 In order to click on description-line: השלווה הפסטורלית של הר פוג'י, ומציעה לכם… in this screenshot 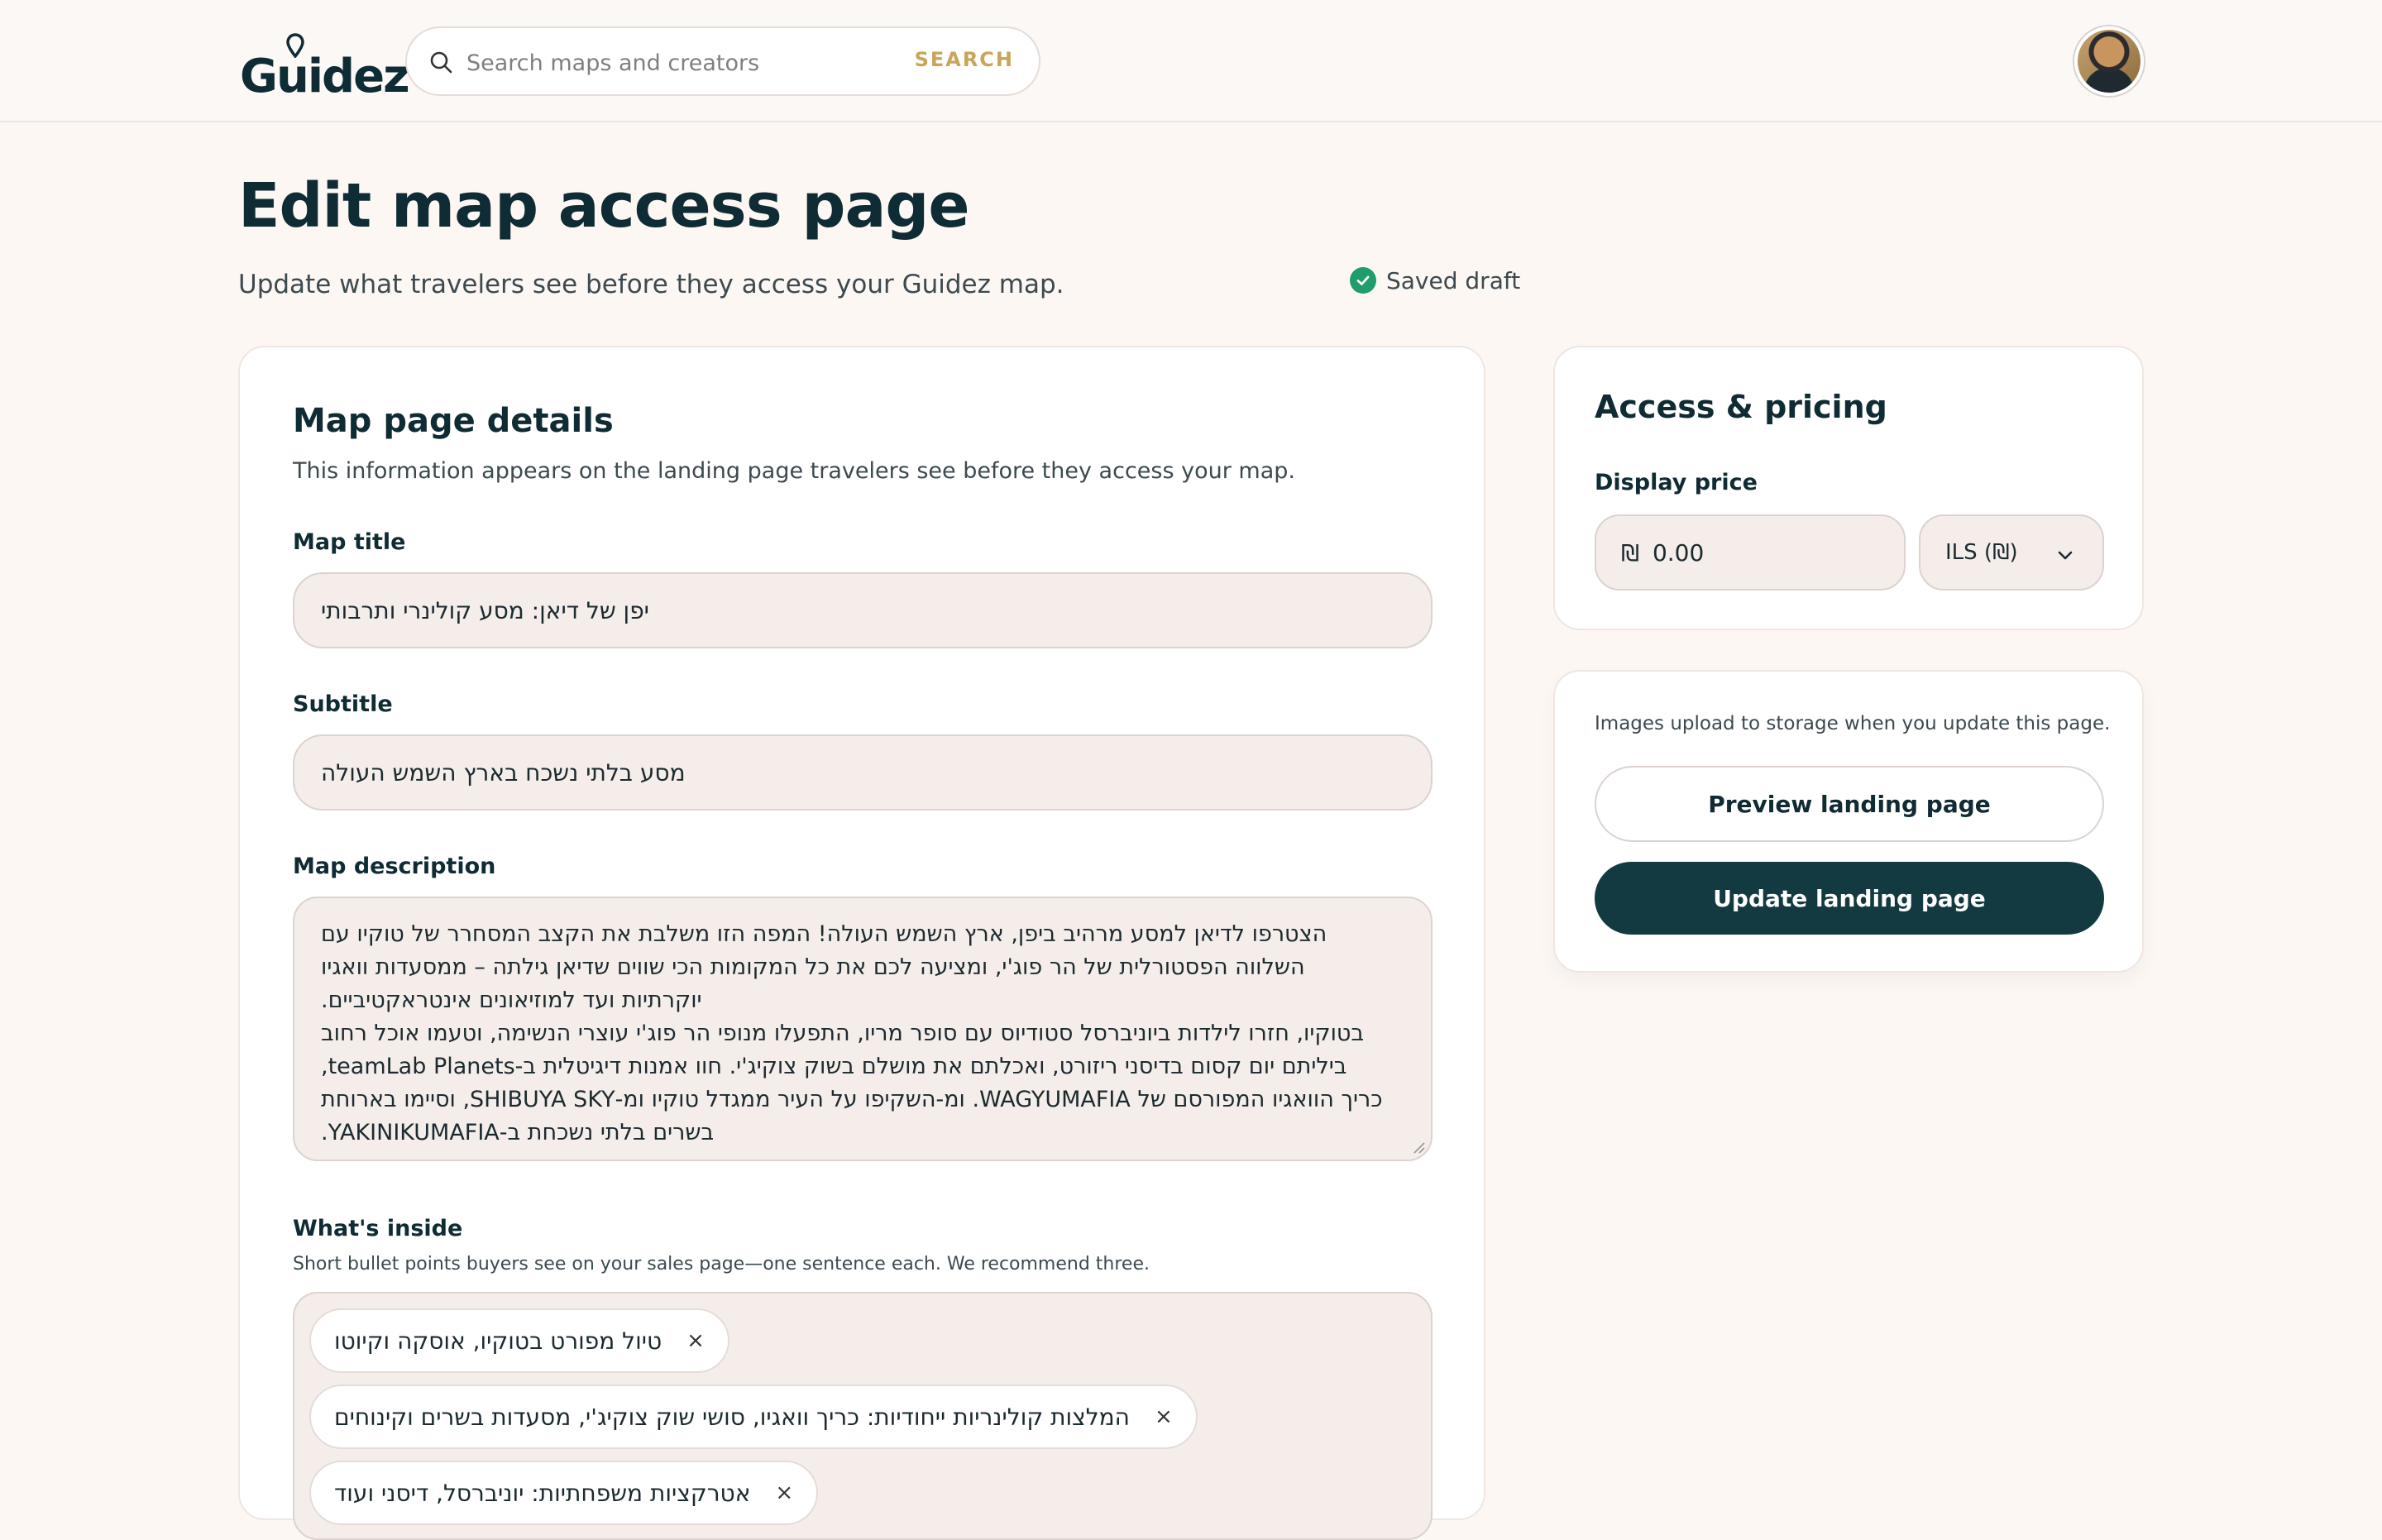, I will do `click(813, 967)`.